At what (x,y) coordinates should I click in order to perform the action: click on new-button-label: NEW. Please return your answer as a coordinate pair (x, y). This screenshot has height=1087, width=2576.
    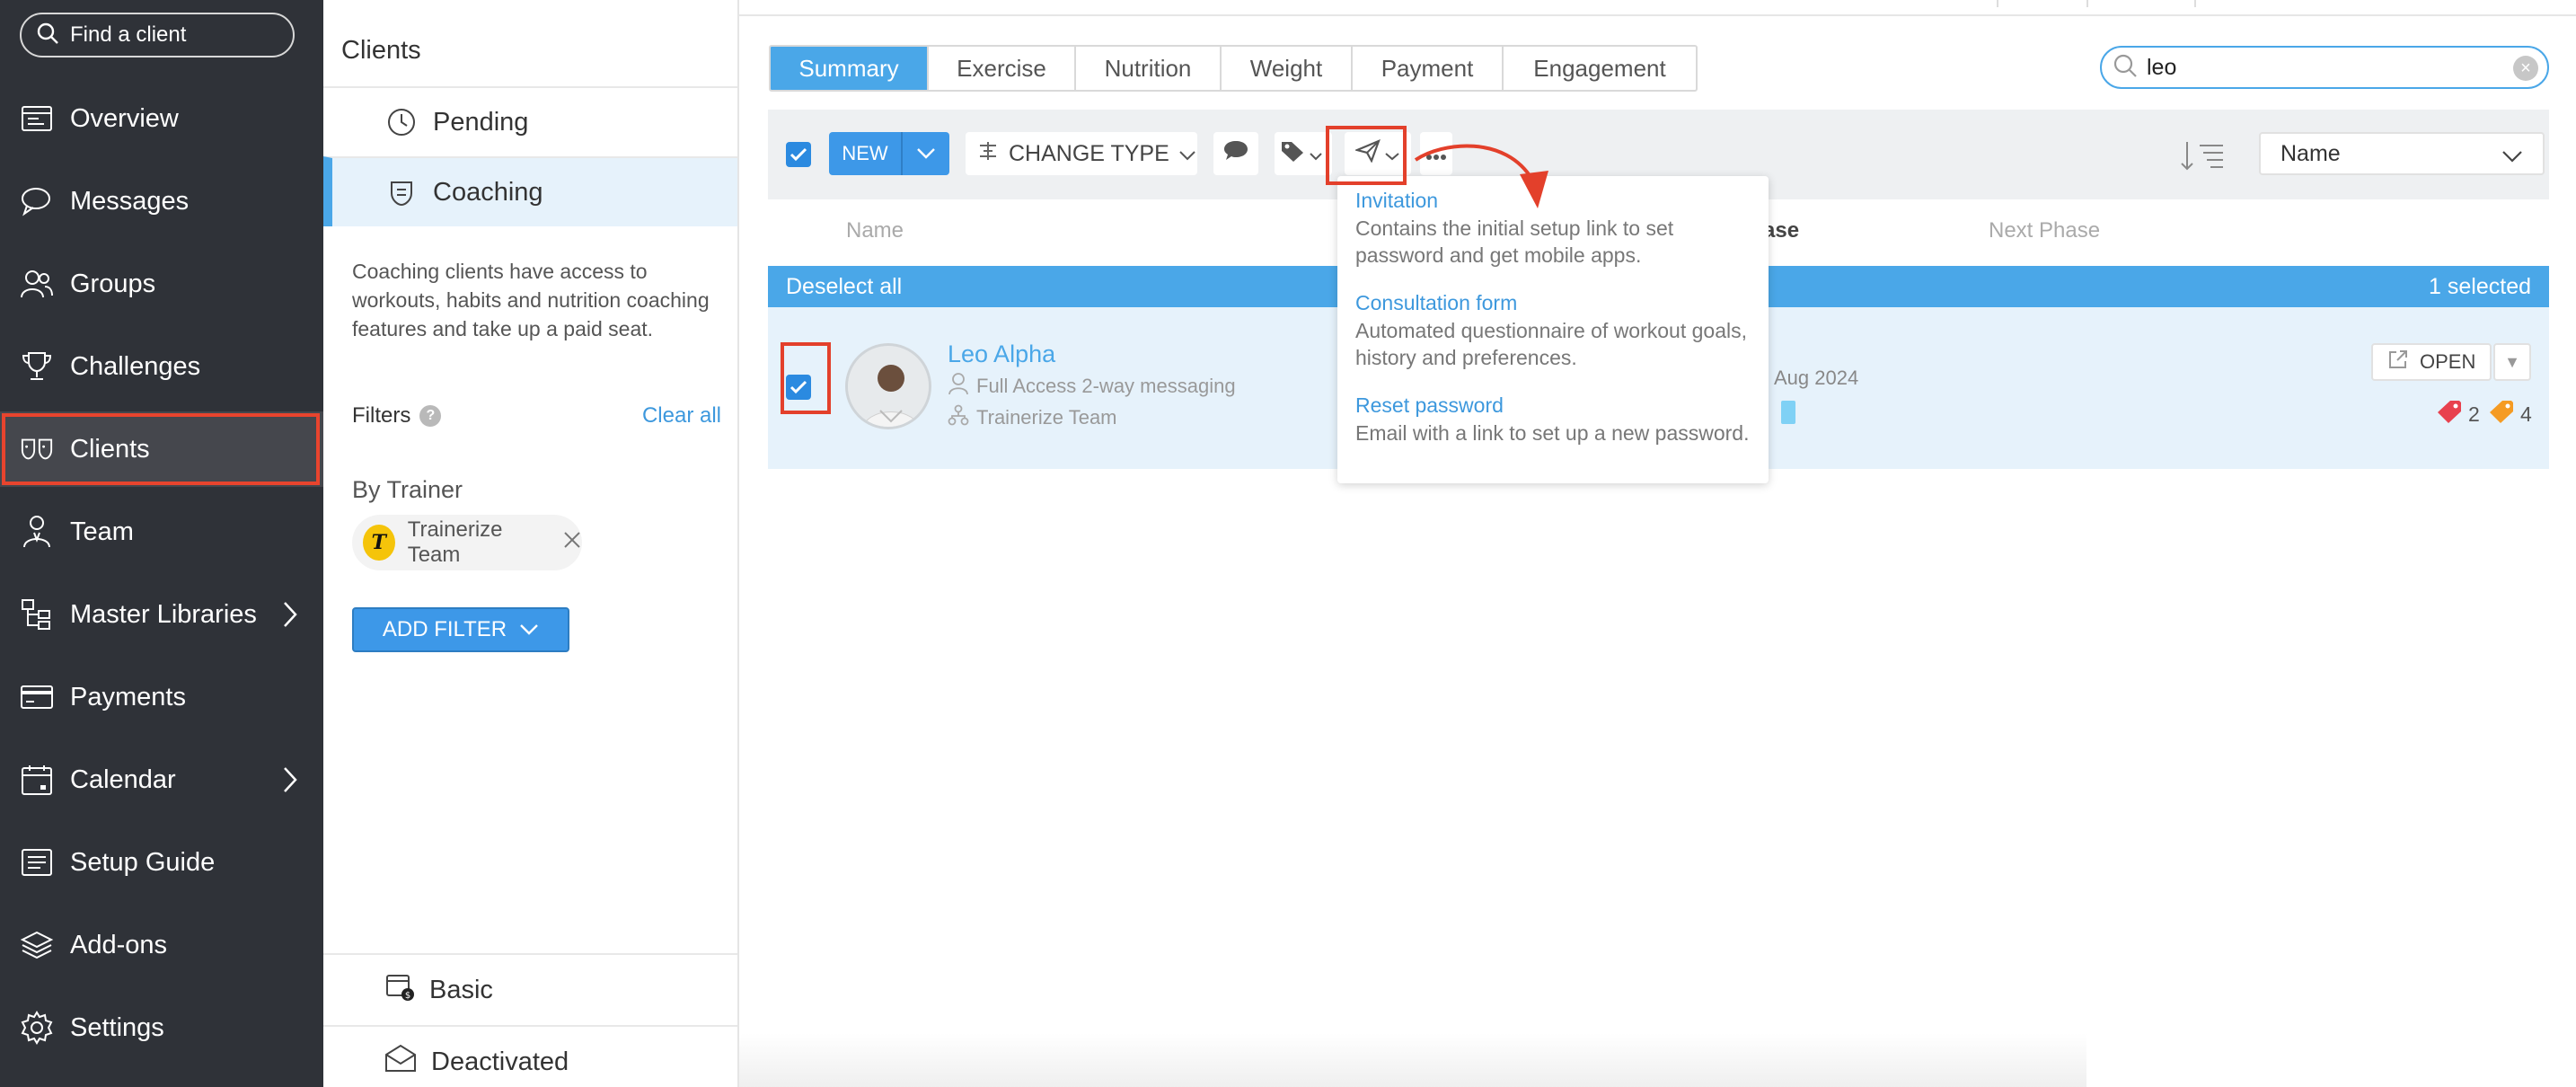
    Looking at the image, I should click on (866, 153).